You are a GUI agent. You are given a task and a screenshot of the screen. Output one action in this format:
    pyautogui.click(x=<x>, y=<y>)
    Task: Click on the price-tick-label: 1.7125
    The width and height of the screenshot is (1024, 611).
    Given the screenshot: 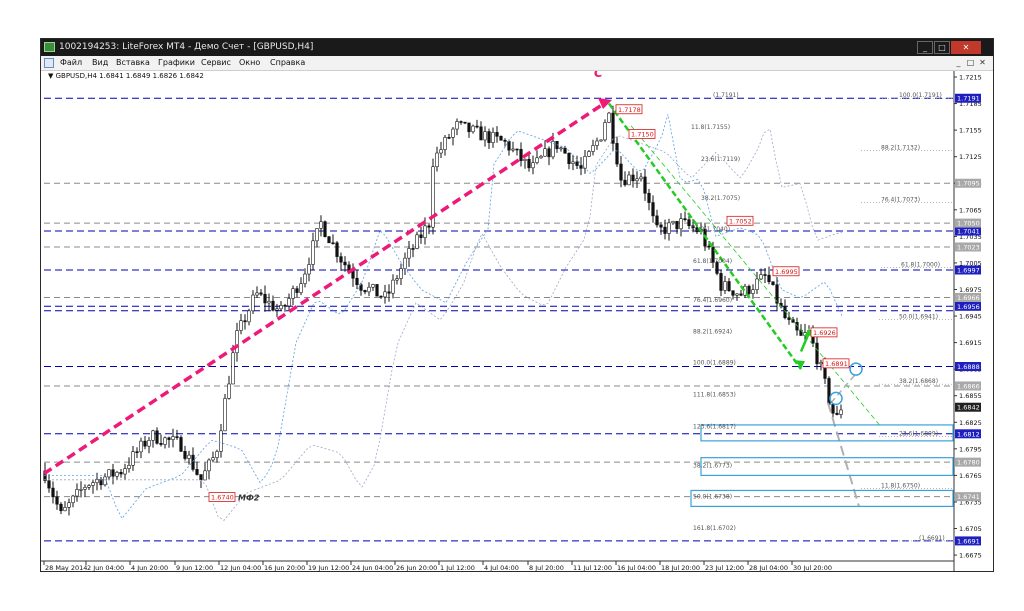 What is the action you would take?
    pyautogui.click(x=970, y=157)
    